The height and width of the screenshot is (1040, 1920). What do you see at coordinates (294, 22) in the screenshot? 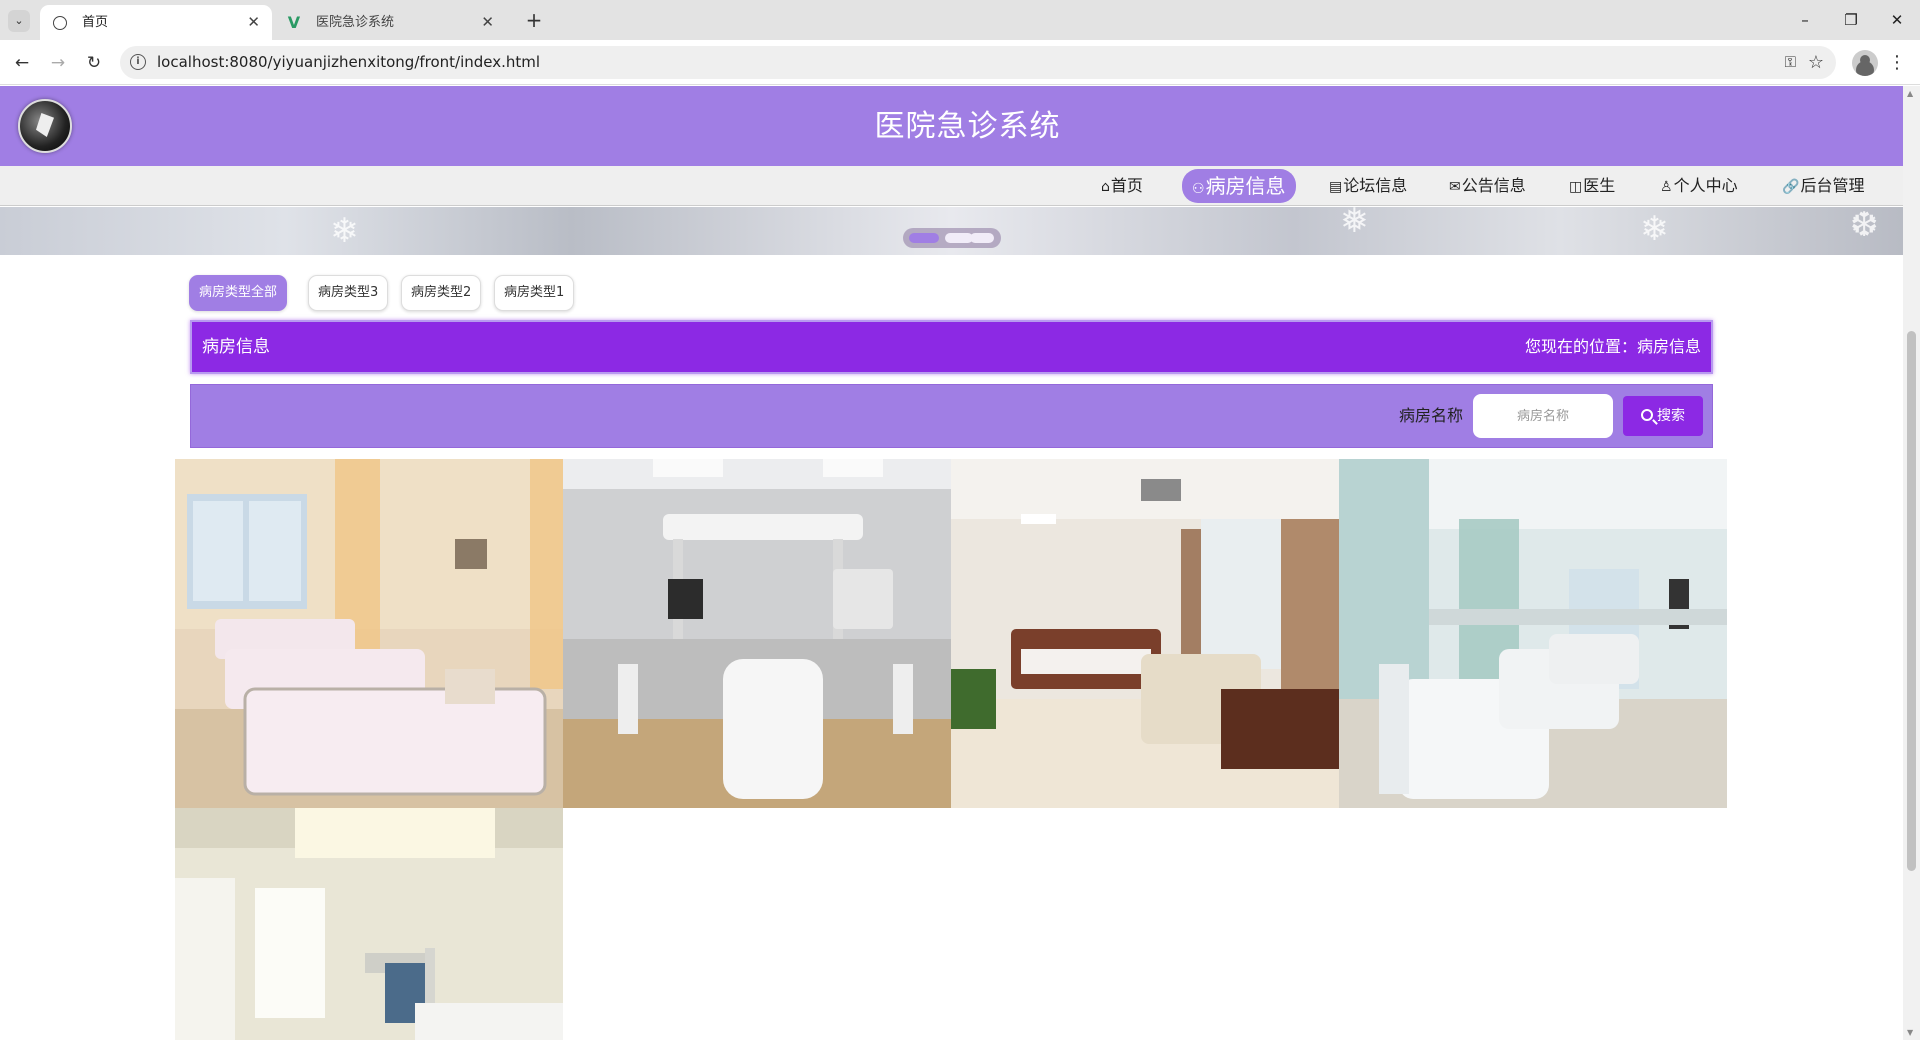
I see `vue-icon: V` at bounding box center [294, 22].